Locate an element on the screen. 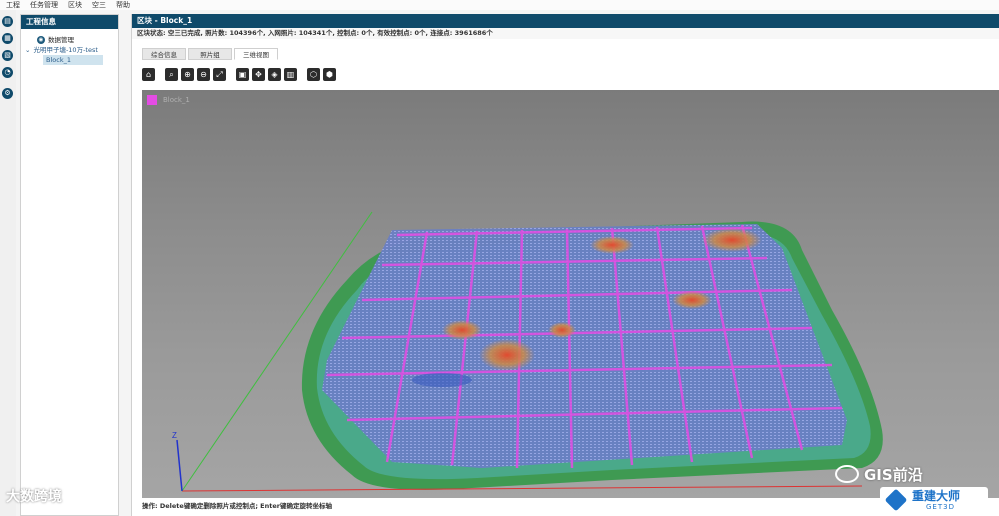 The image size is (999, 516). get3d-badge: 重建大师 GET3D is located at coordinates (934, 500).